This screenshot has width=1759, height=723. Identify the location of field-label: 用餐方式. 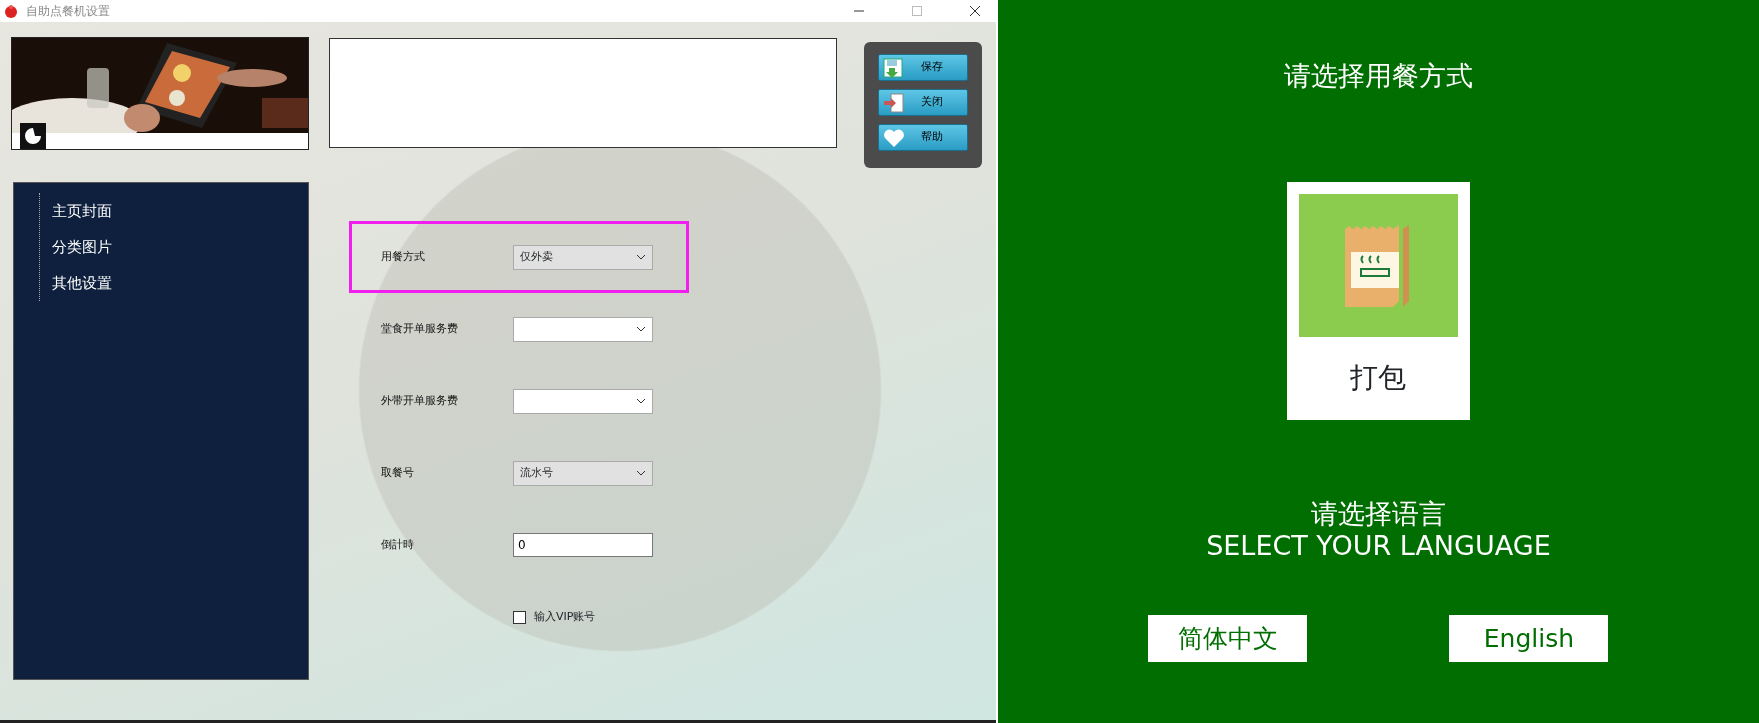
(403, 256).